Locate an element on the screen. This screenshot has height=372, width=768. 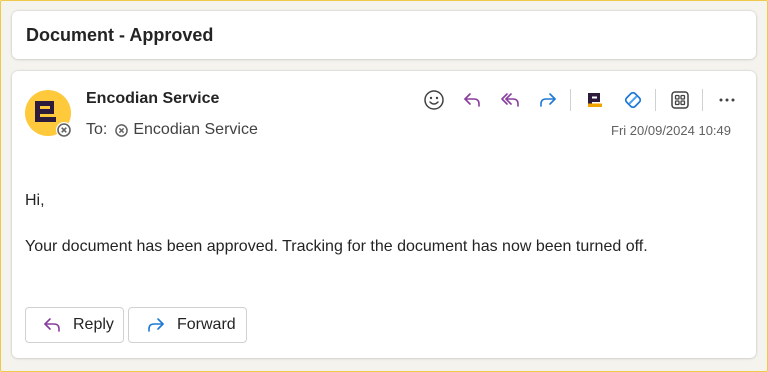
forward-toolbar-button is located at coordinates (548, 100).